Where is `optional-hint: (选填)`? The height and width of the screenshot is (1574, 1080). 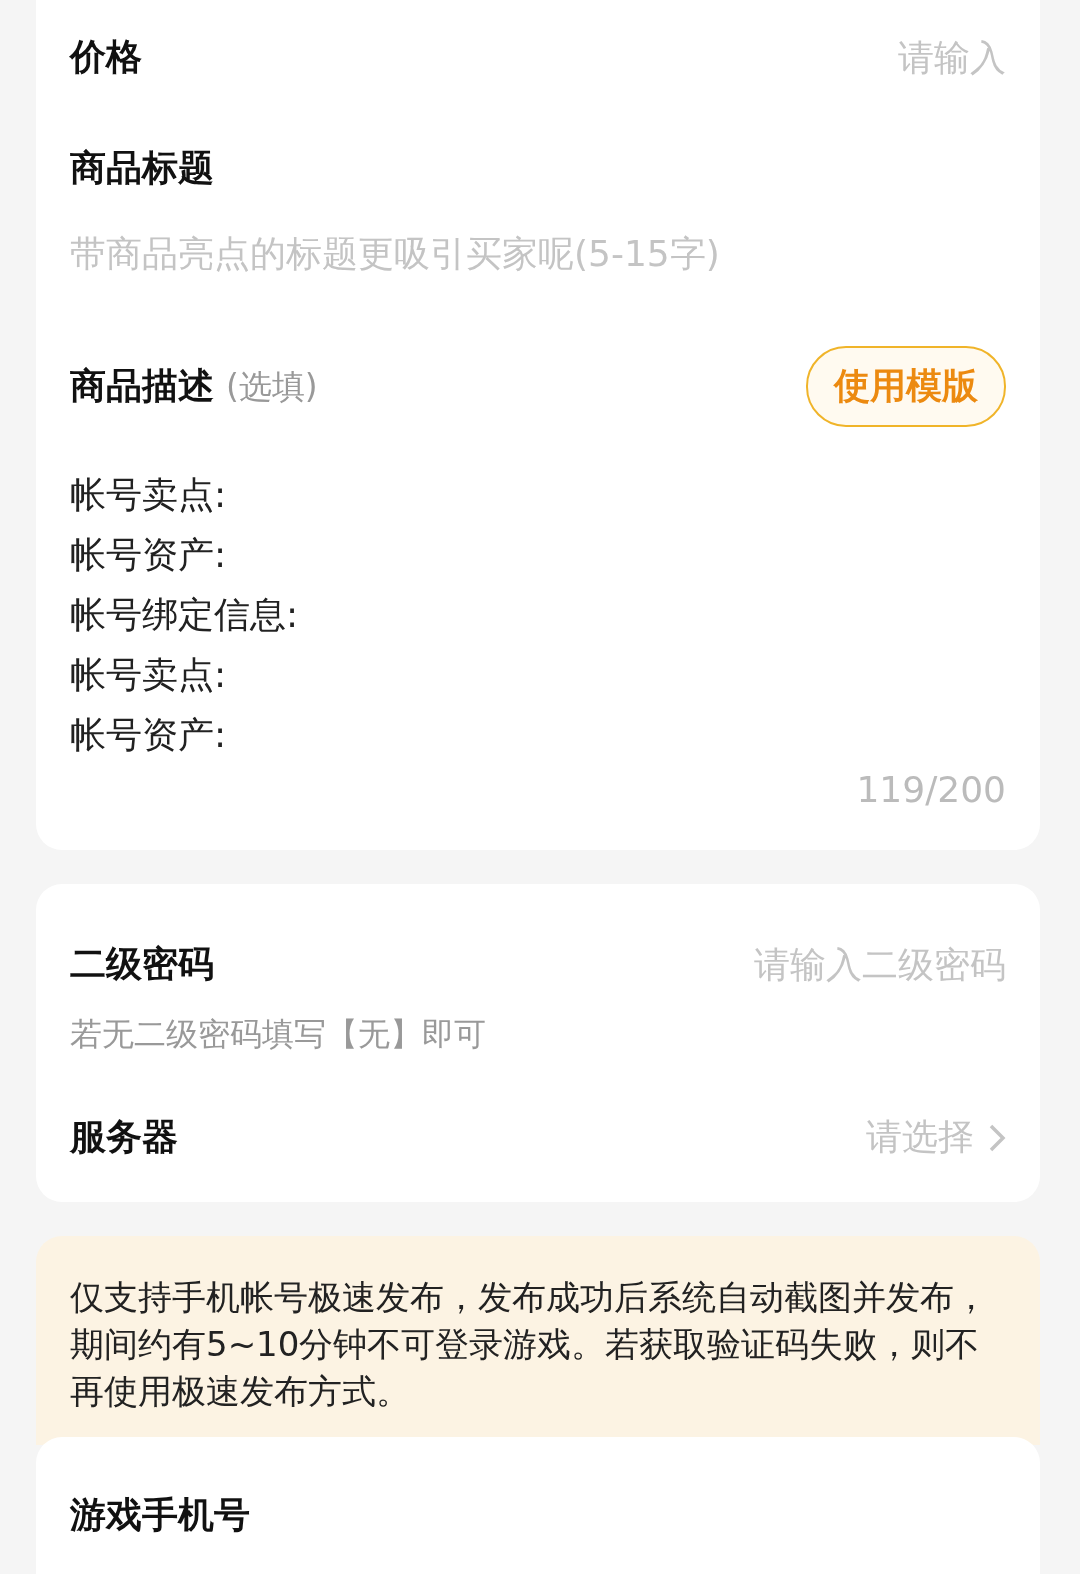
optional-hint: (选填) is located at coordinates (272, 387).